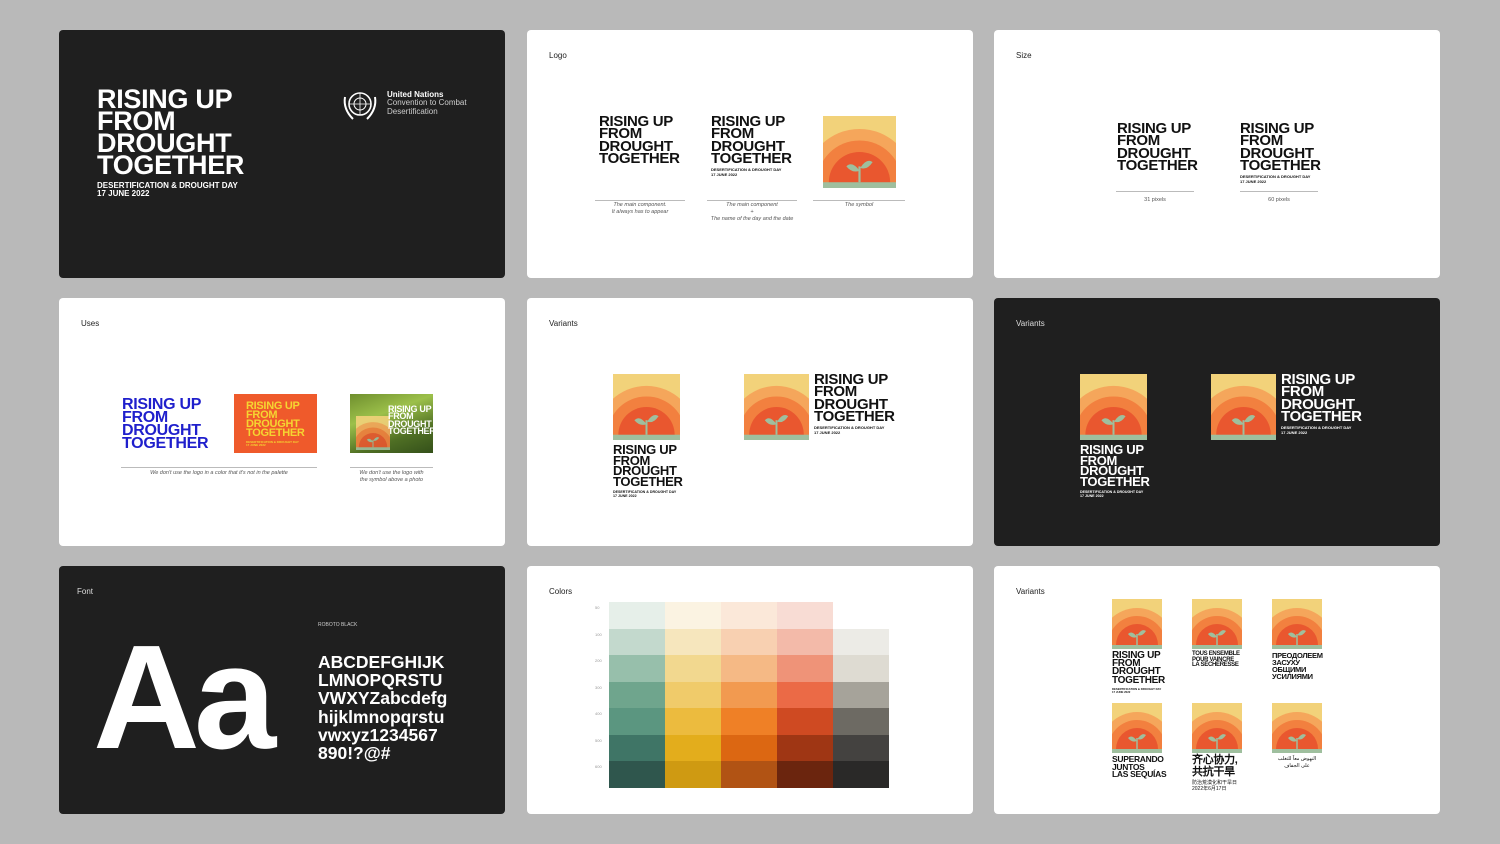 The image size is (1500, 844). Describe the element at coordinates (1024, 55) in the screenshot. I see `card-heading: Size` at that location.